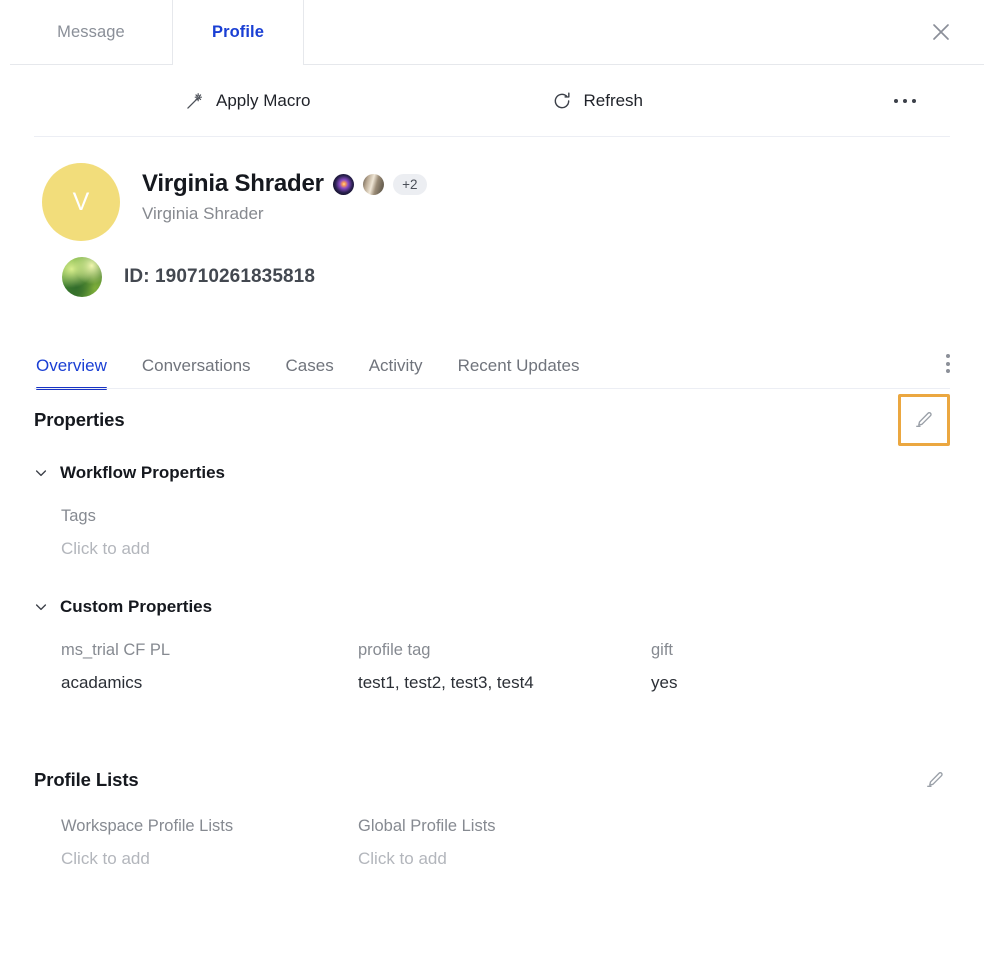 The height and width of the screenshot is (966, 984). What do you see at coordinates (71, 365) in the screenshot?
I see `tab-overview-label: Overview` at bounding box center [71, 365].